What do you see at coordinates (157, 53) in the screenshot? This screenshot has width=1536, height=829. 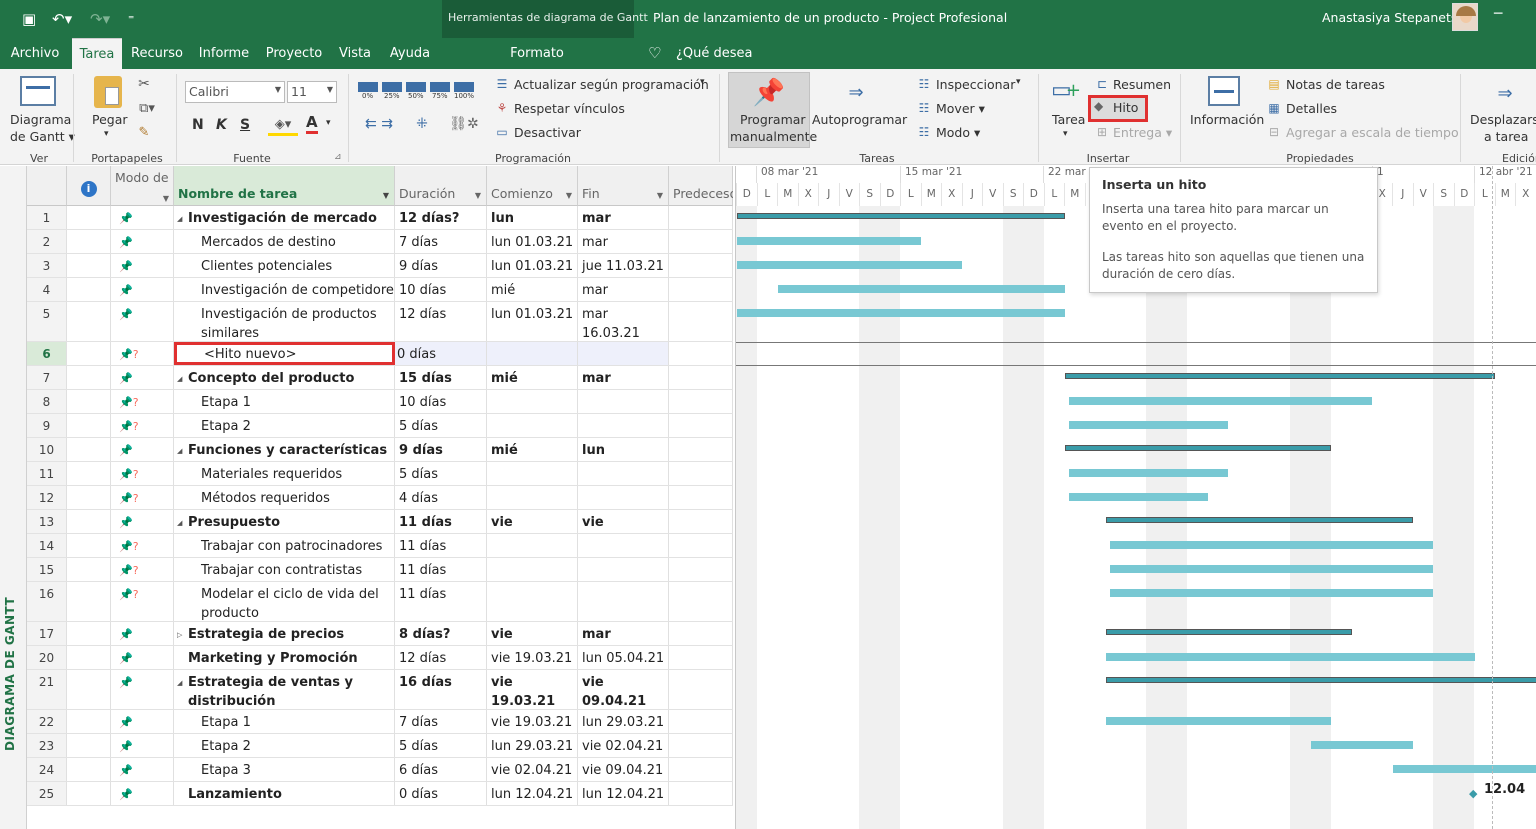 I see `tab-recurso: Recurso` at bounding box center [157, 53].